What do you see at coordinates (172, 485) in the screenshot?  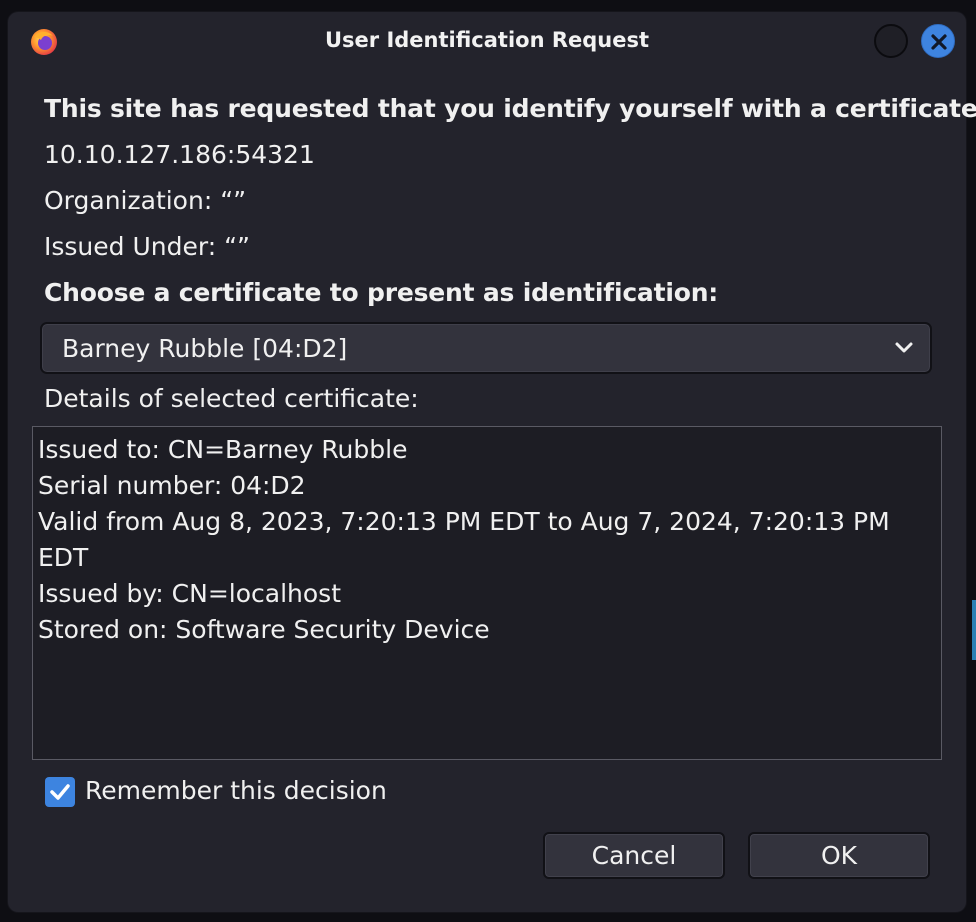 I see `serial-number-line: Serial number: 04:D2` at bounding box center [172, 485].